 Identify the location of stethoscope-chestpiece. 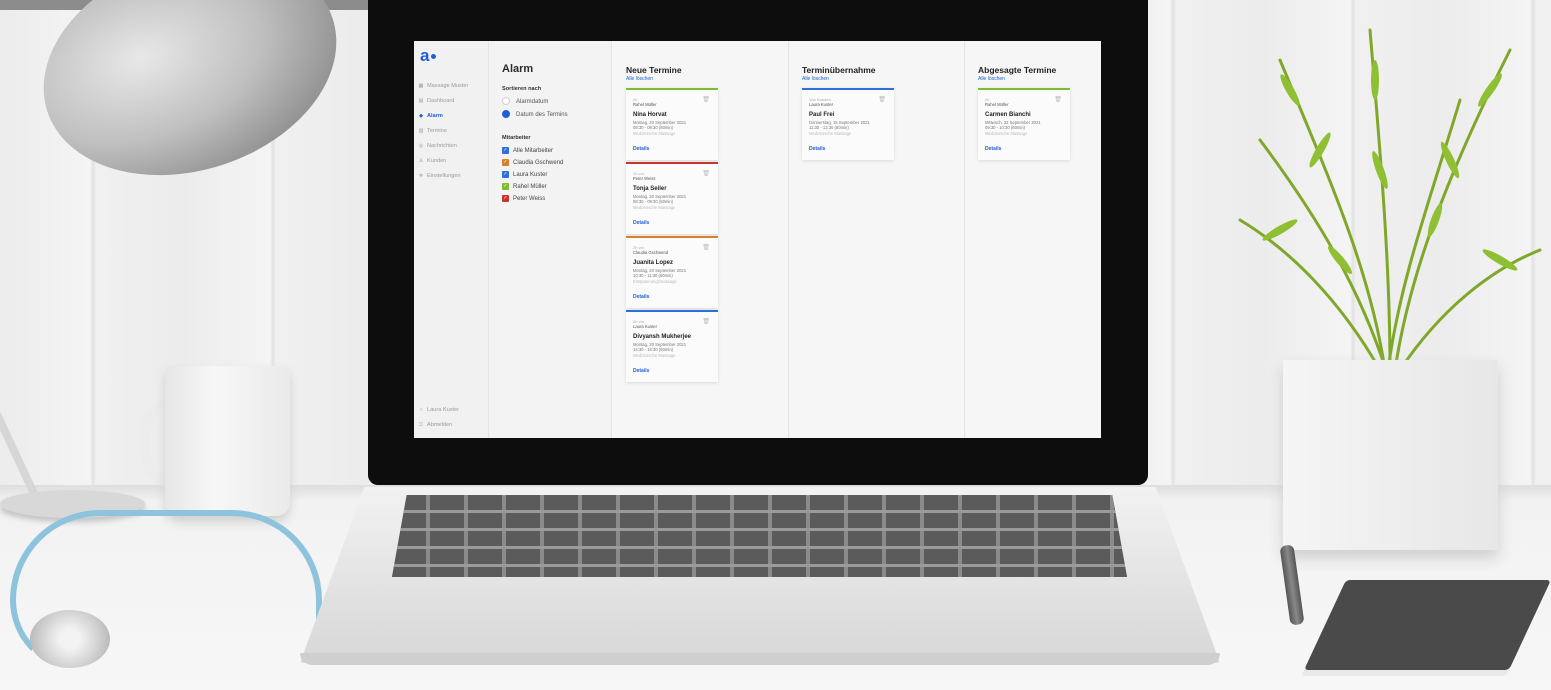
(70, 639).